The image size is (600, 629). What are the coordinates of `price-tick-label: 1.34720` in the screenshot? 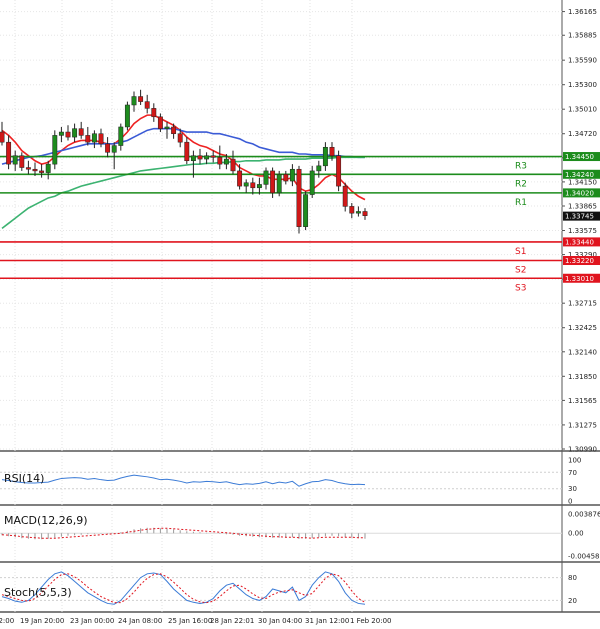 It's located at (582, 134).